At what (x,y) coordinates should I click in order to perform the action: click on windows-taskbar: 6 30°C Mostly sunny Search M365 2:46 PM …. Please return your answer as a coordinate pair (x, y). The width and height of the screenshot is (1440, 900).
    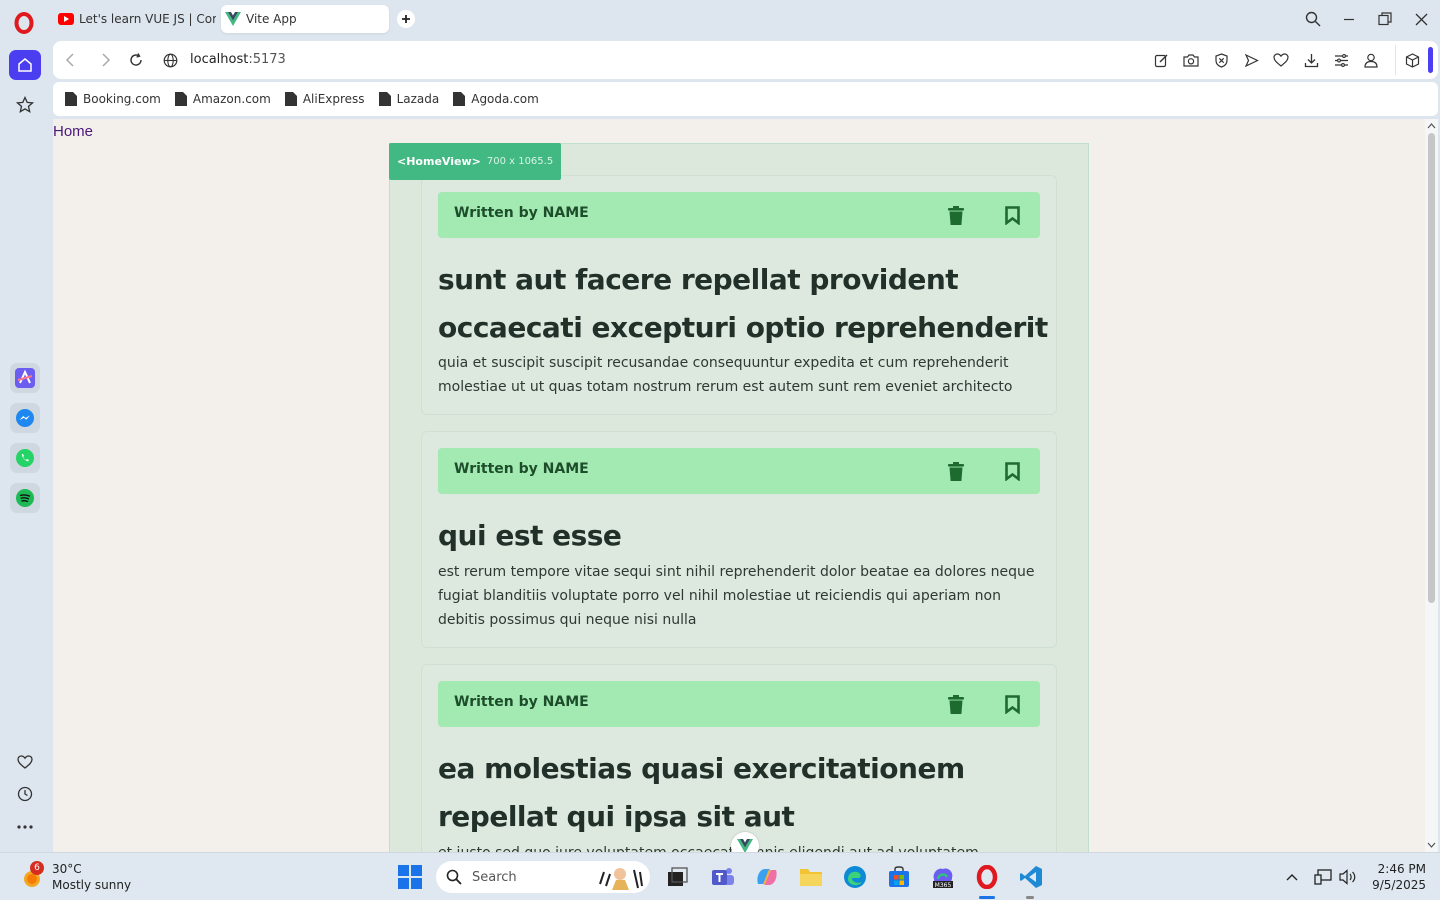
    Looking at the image, I should click on (720, 876).